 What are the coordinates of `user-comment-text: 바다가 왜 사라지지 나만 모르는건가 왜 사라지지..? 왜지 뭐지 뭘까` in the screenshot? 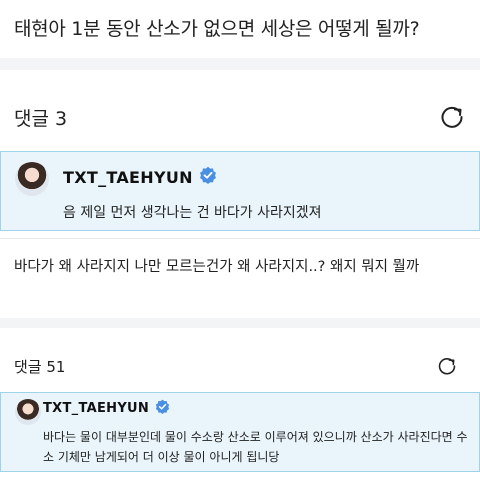 It's located at (217, 267).